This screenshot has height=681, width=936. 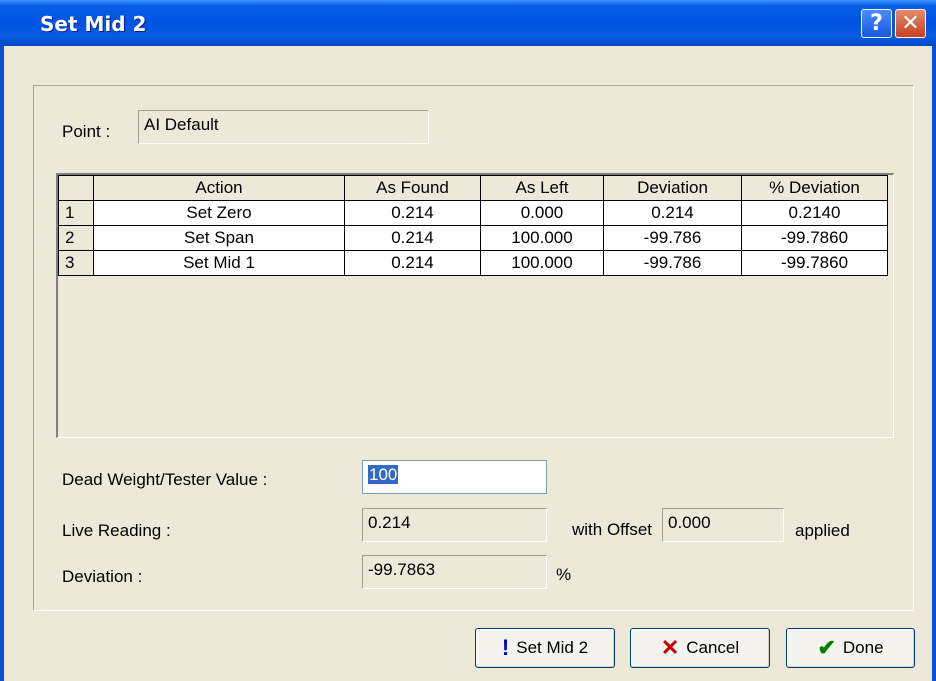 I want to click on close-button: ✕, so click(x=910, y=23).